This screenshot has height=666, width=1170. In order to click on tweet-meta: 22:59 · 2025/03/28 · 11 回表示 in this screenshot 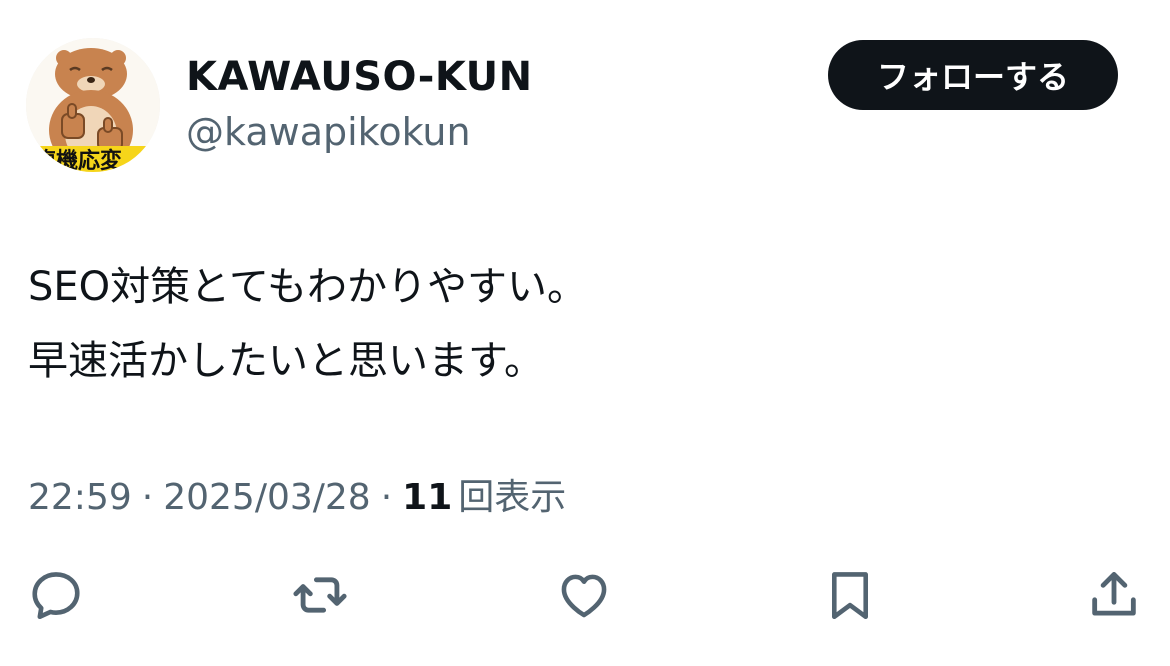, I will do `click(297, 494)`.